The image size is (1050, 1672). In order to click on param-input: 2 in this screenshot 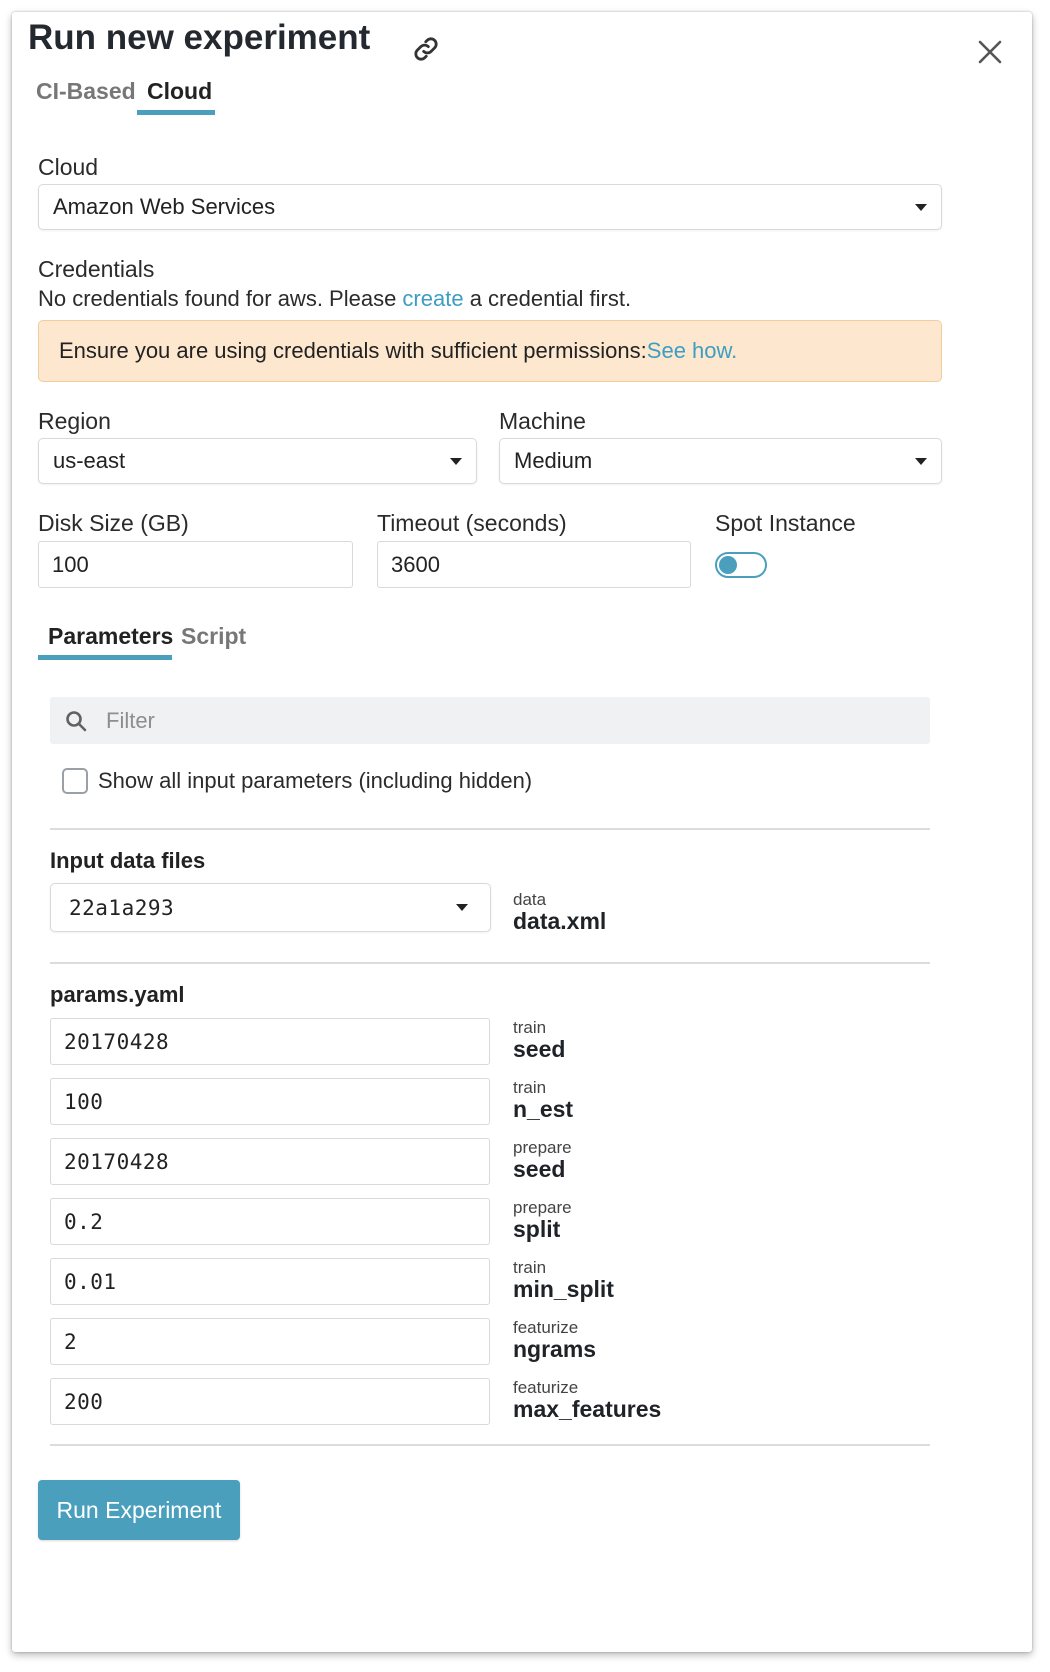, I will do `click(270, 1341)`.